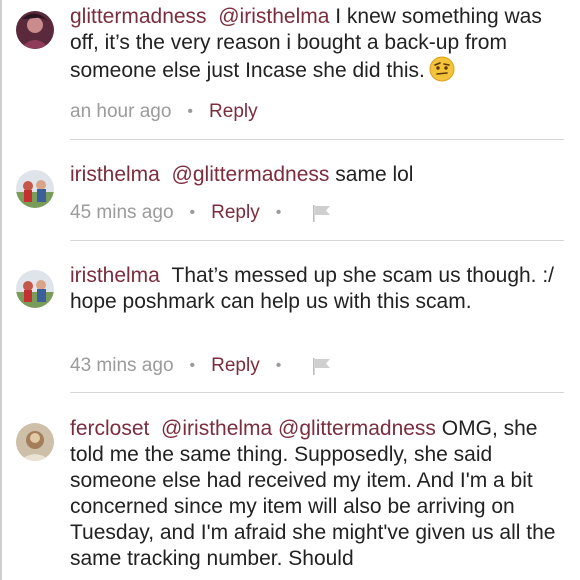  What do you see at coordinates (138, 16) in the screenshot?
I see `comment-username: glittermadness` at bounding box center [138, 16].